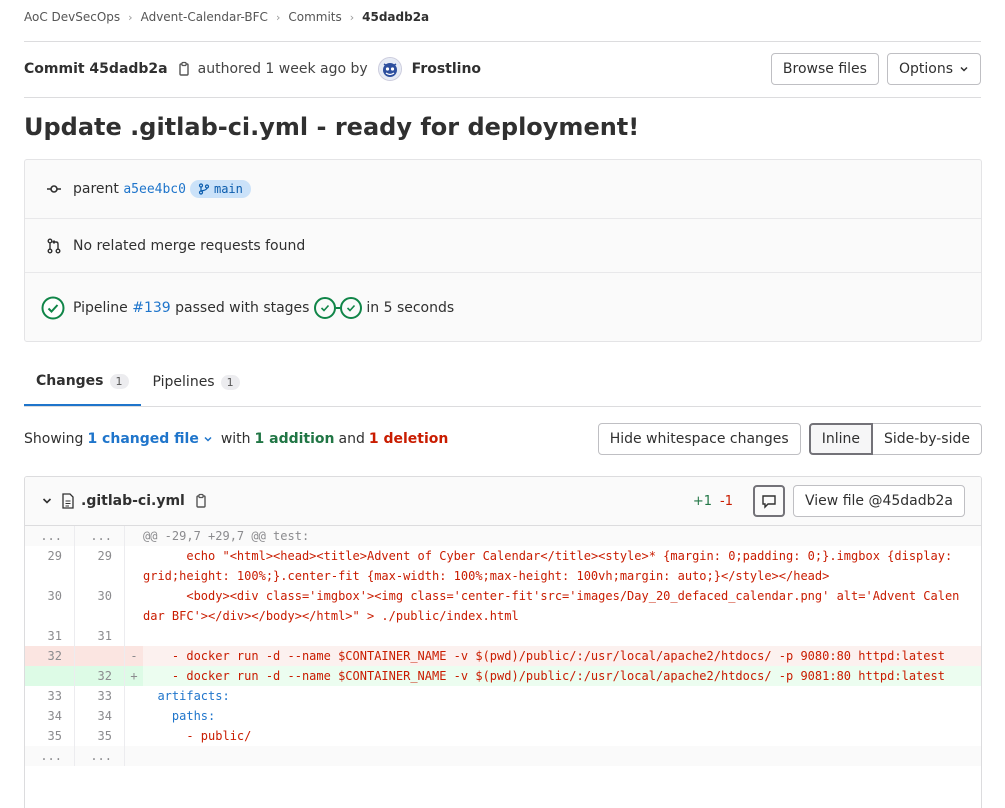  What do you see at coordinates (134, 676) in the screenshot?
I see `diff-sign: +` at bounding box center [134, 676].